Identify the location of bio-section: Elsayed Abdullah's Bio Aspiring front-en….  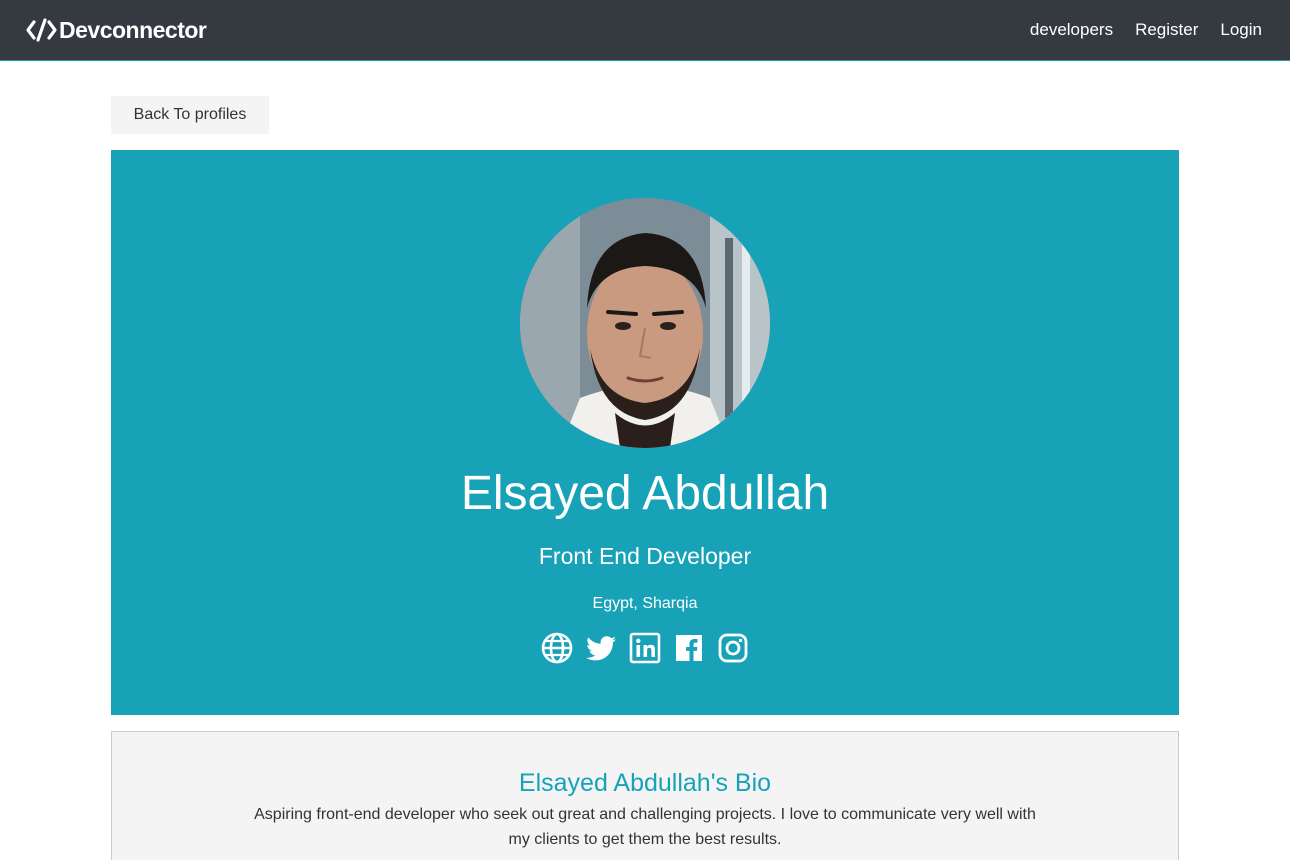
(645, 795).